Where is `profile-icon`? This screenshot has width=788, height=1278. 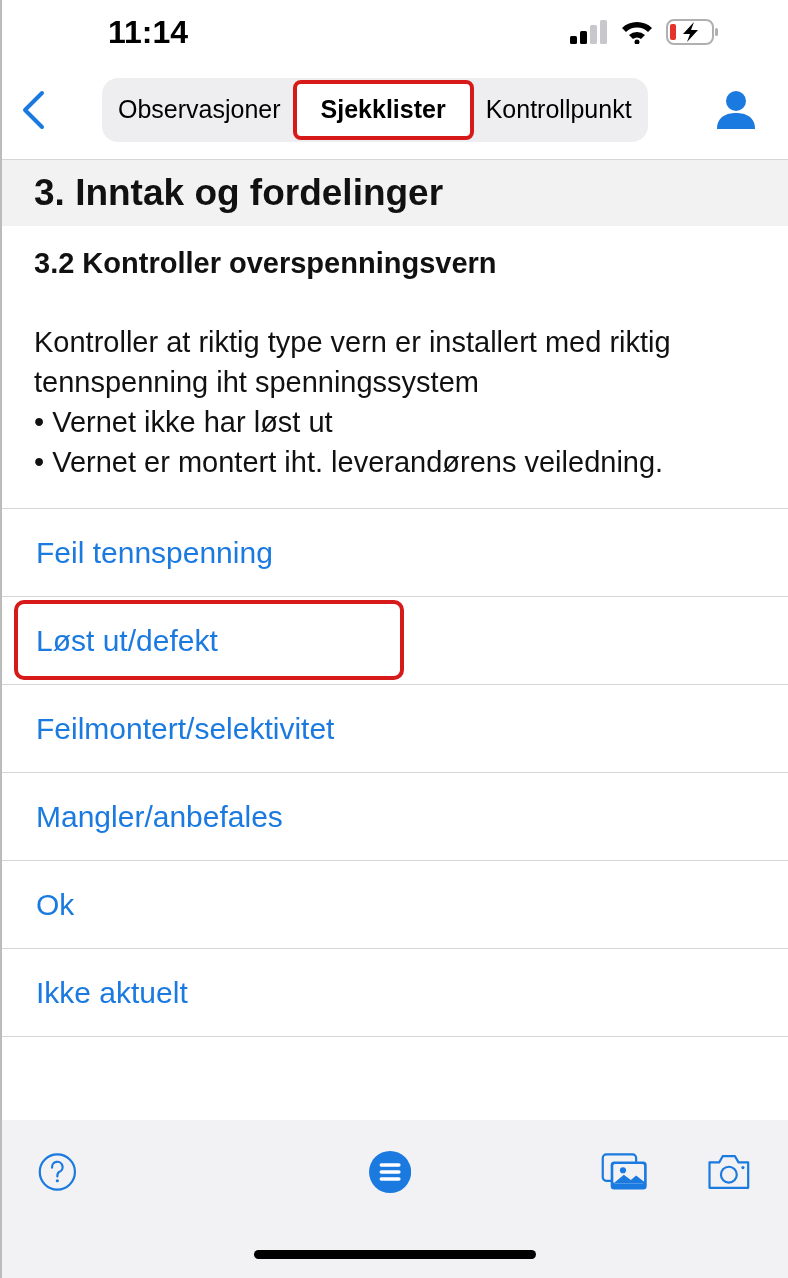
profile-icon is located at coordinates (736, 109).